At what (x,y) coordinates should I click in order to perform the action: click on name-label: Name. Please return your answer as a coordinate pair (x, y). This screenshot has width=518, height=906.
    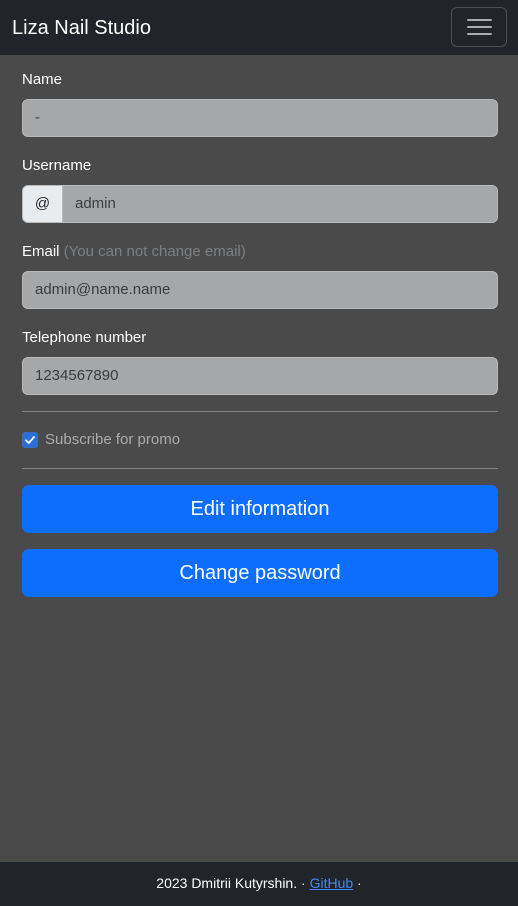
    Looking at the image, I should click on (42, 79).